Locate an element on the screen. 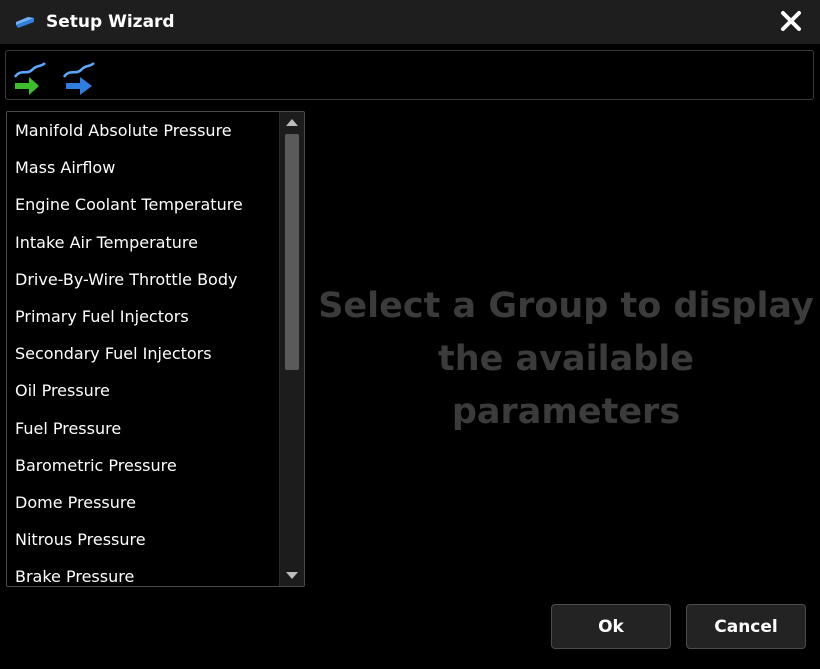 The width and height of the screenshot is (820, 669). list-item: Barometric Pressure is located at coordinates (143, 465).